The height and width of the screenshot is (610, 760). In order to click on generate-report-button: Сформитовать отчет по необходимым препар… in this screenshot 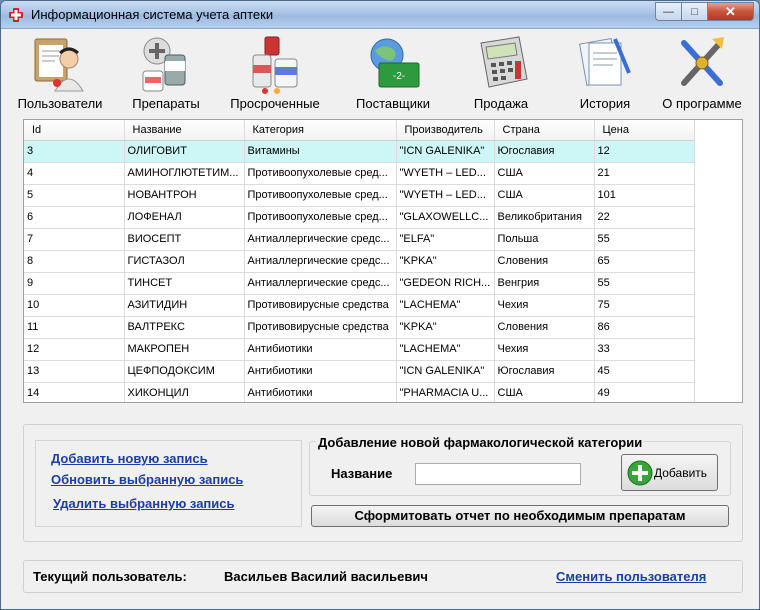, I will do `click(520, 516)`.